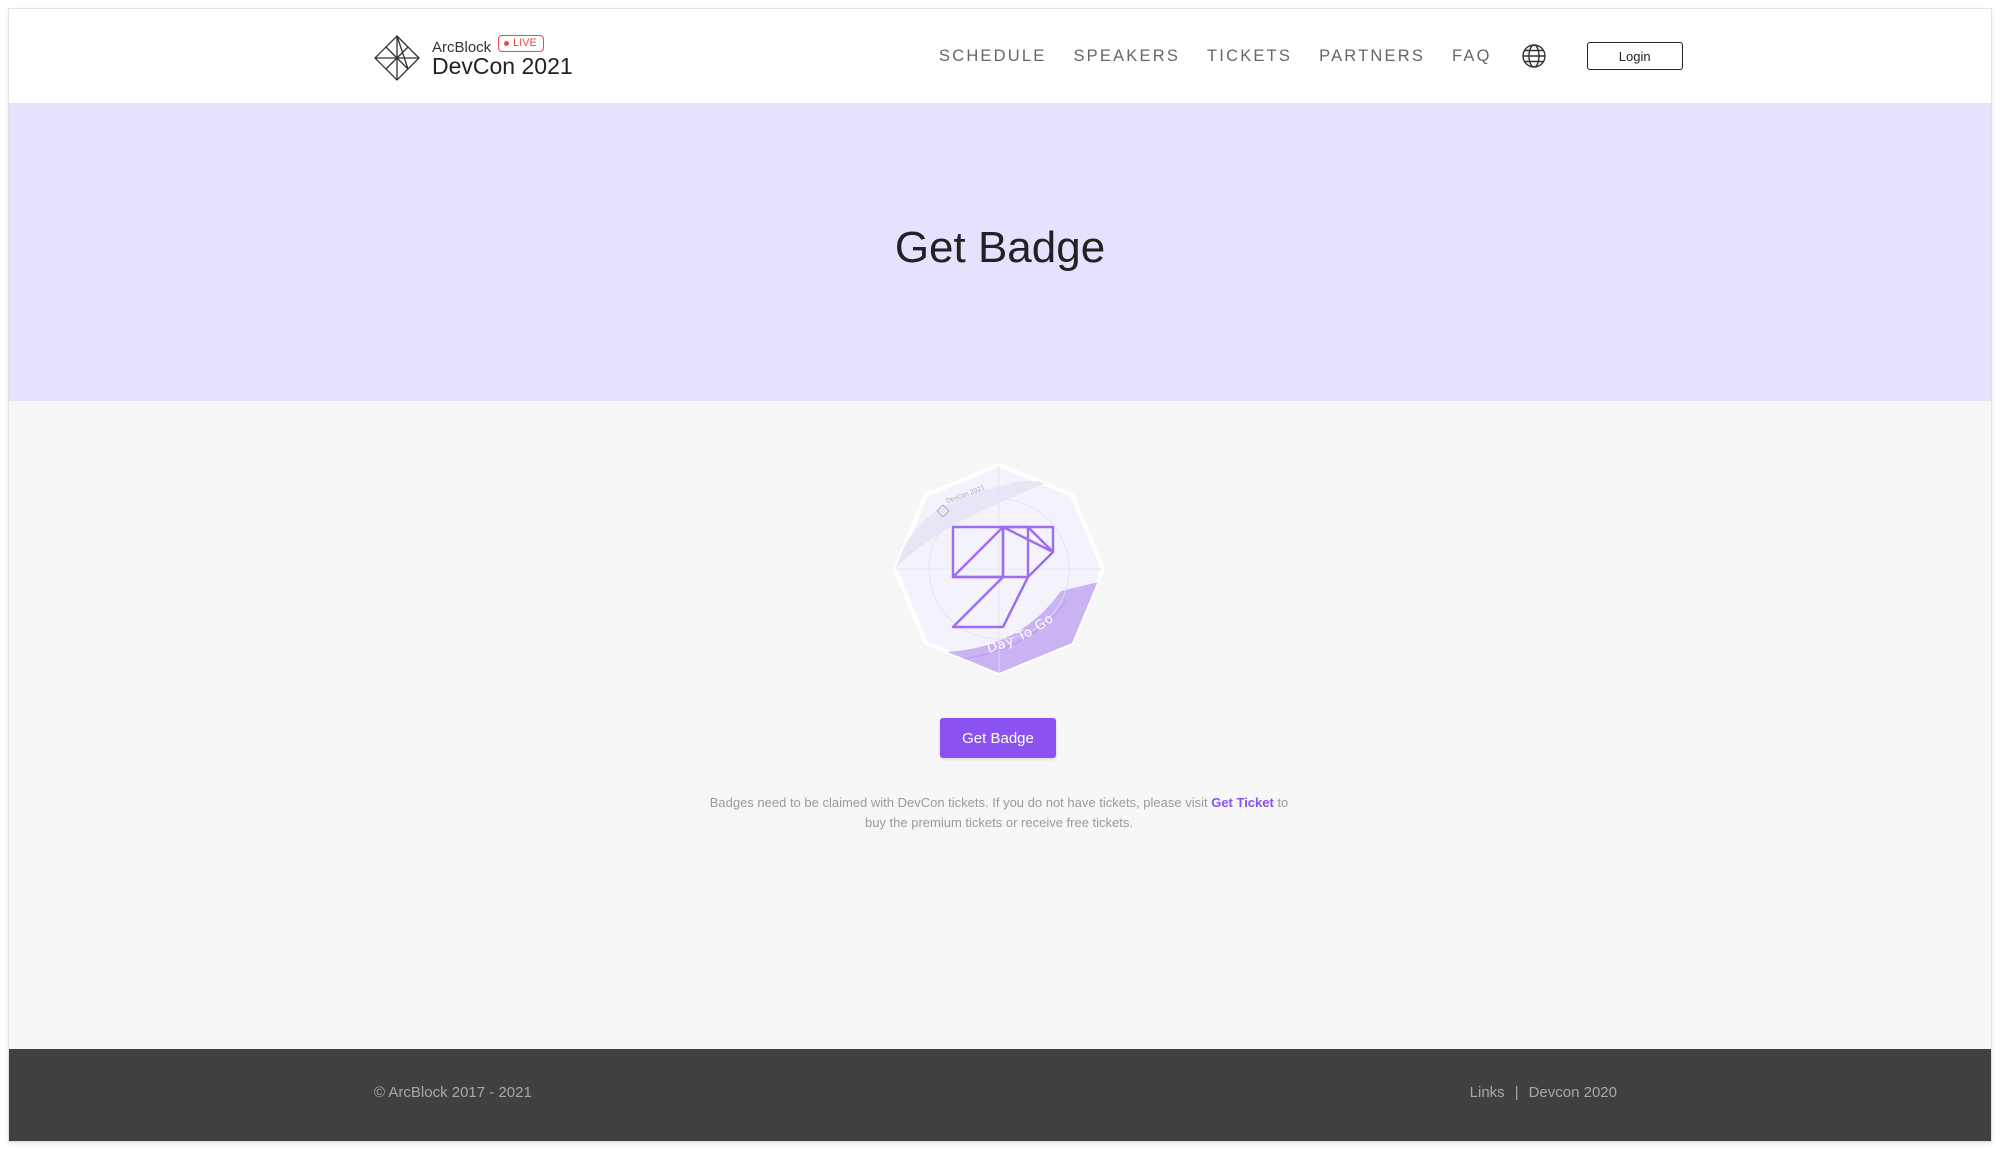 The width and height of the screenshot is (2000, 1150). Describe the element at coordinates (1472, 56) in the screenshot. I see `nav-faq: FAQ` at that location.